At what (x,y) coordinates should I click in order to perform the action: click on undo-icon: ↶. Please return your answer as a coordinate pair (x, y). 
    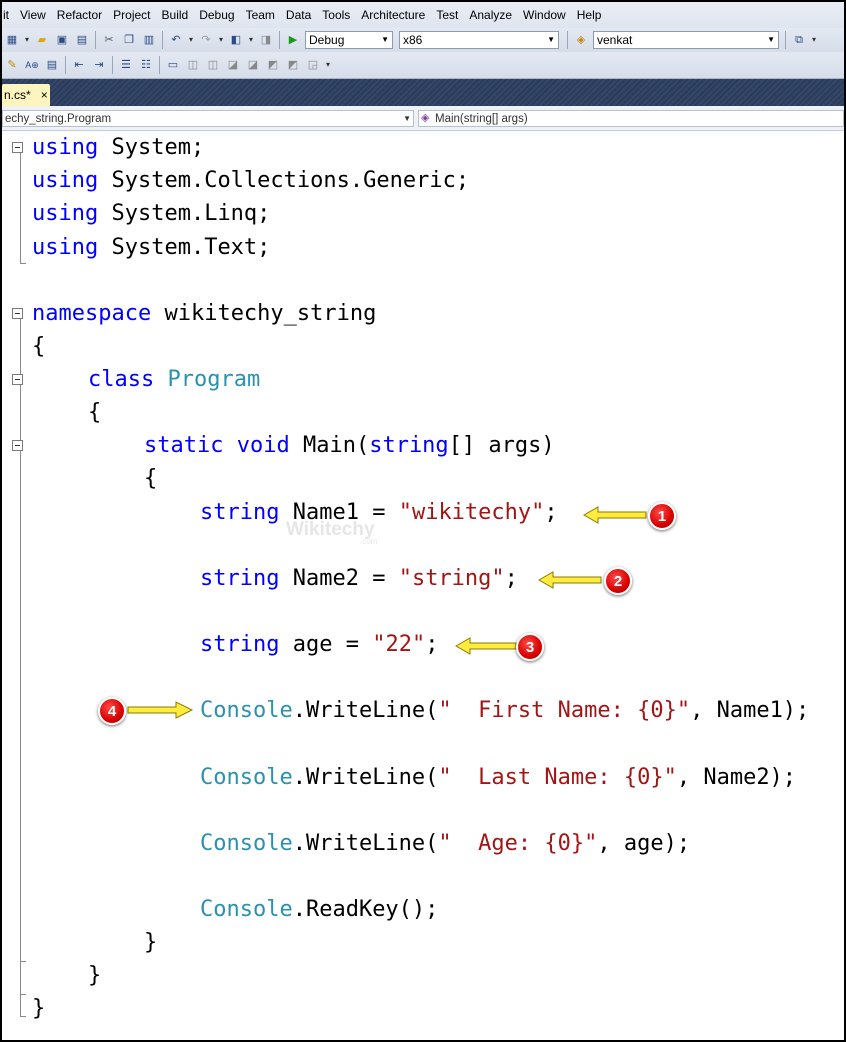
    Looking at the image, I should click on (176, 40).